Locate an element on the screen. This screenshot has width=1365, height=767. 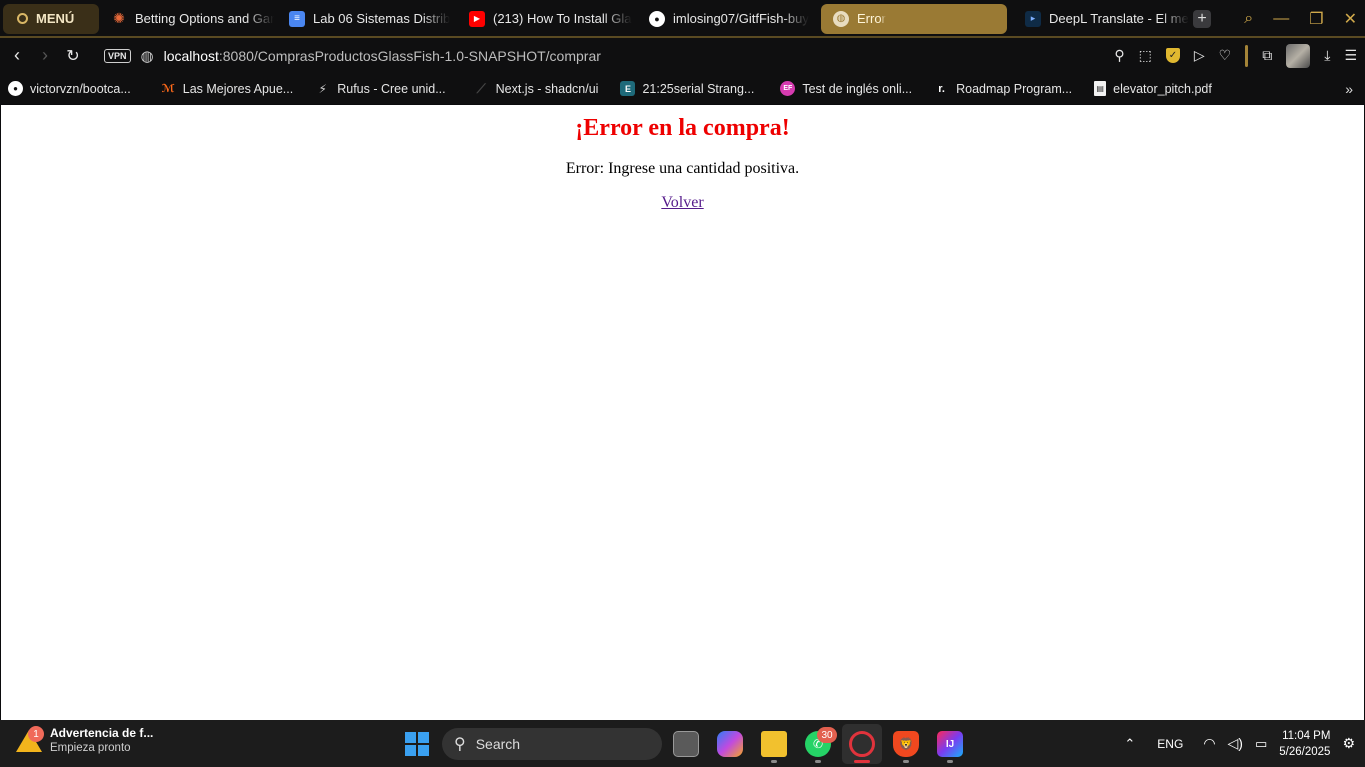
maximize-icon: ❐ is located at coordinates (1316, 19).